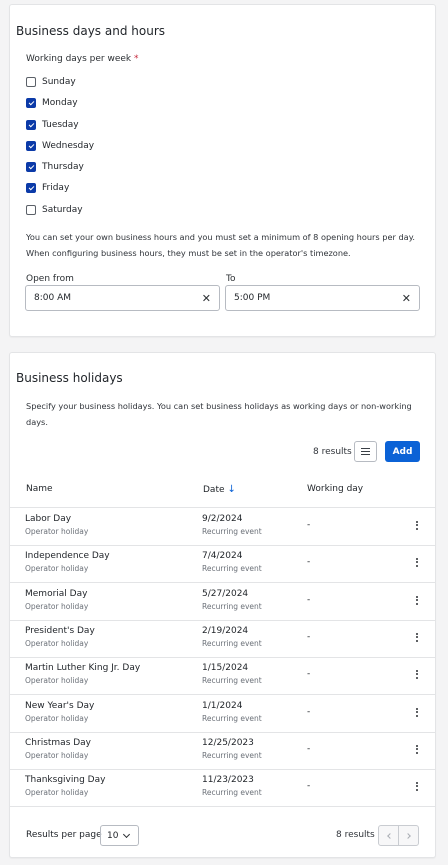 Image resolution: width=448 pixels, height=865 pixels. I want to click on day-checkbox-thursday: Thursday, so click(55, 167).